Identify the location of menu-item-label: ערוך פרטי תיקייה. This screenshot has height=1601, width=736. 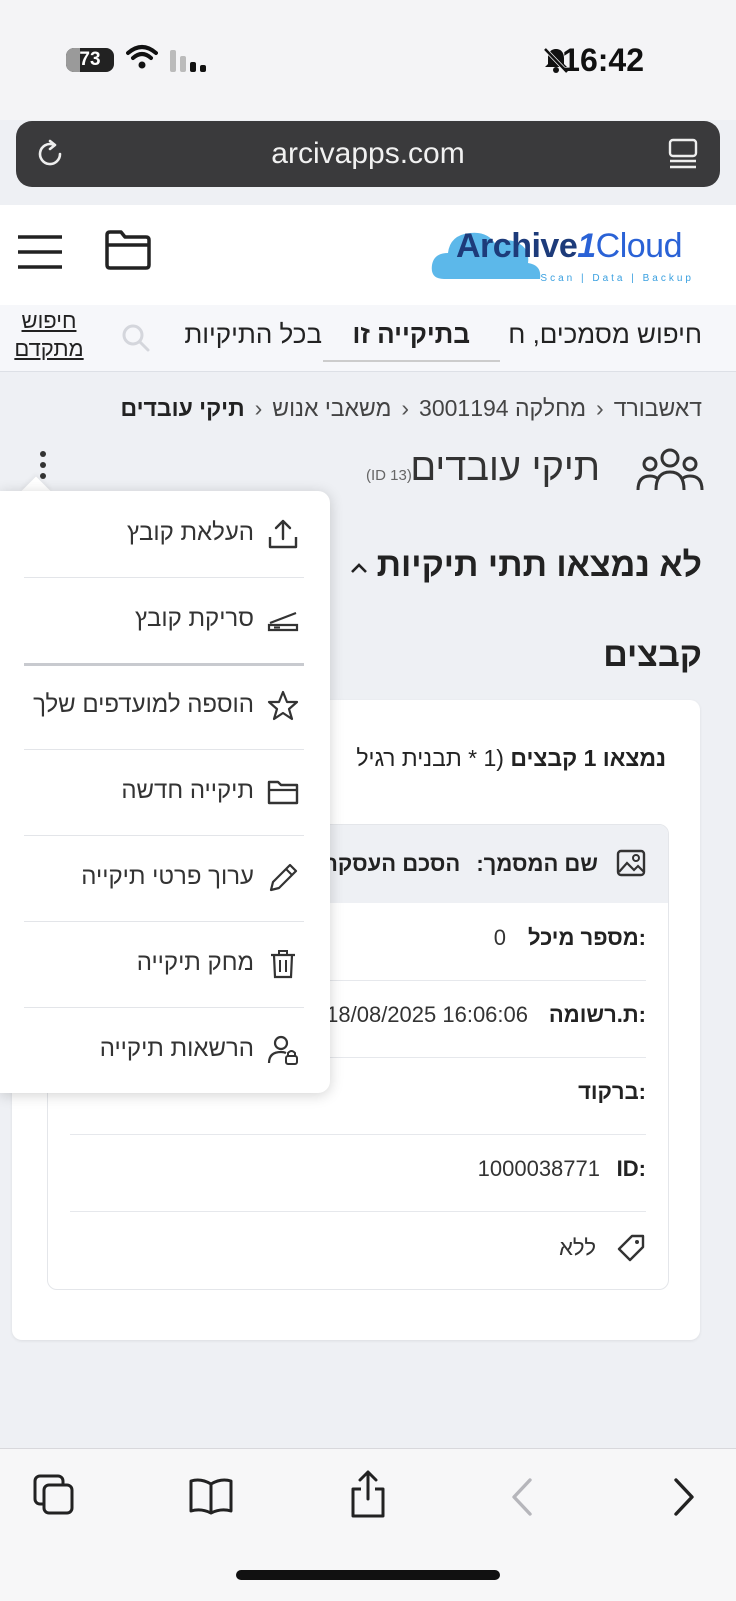
(167, 877).